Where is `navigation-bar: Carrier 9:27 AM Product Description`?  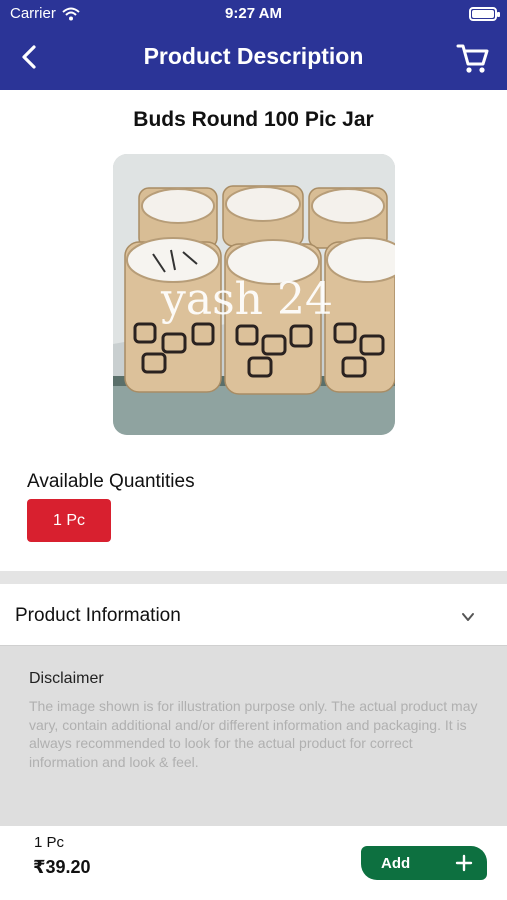 navigation-bar: Carrier 9:27 AM Product Description is located at coordinates (253, 45).